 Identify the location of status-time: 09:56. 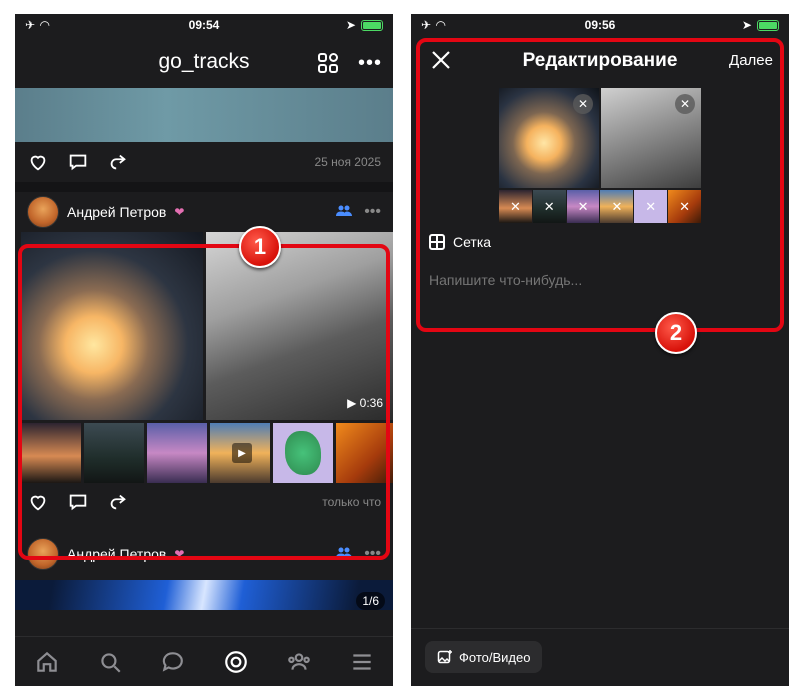
(600, 25).